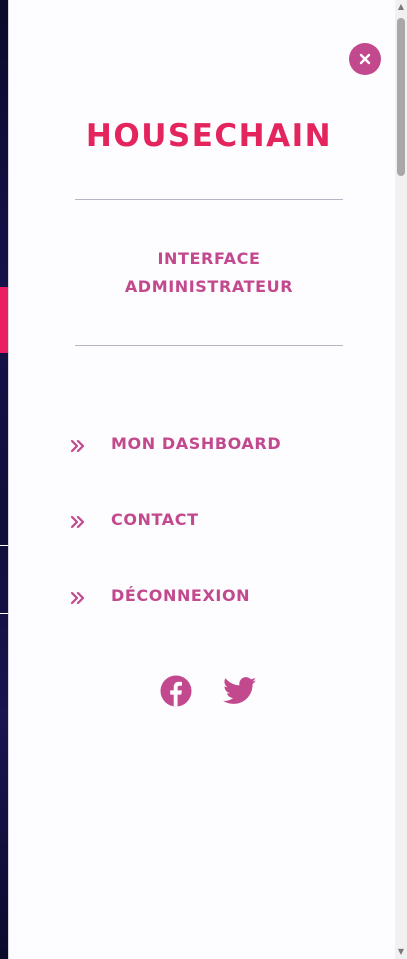 The image size is (407, 959). What do you see at coordinates (181, 595) in the screenshot?
I see `nav-item-label: DÉCONNEXION` at bounding box center [181, 595].